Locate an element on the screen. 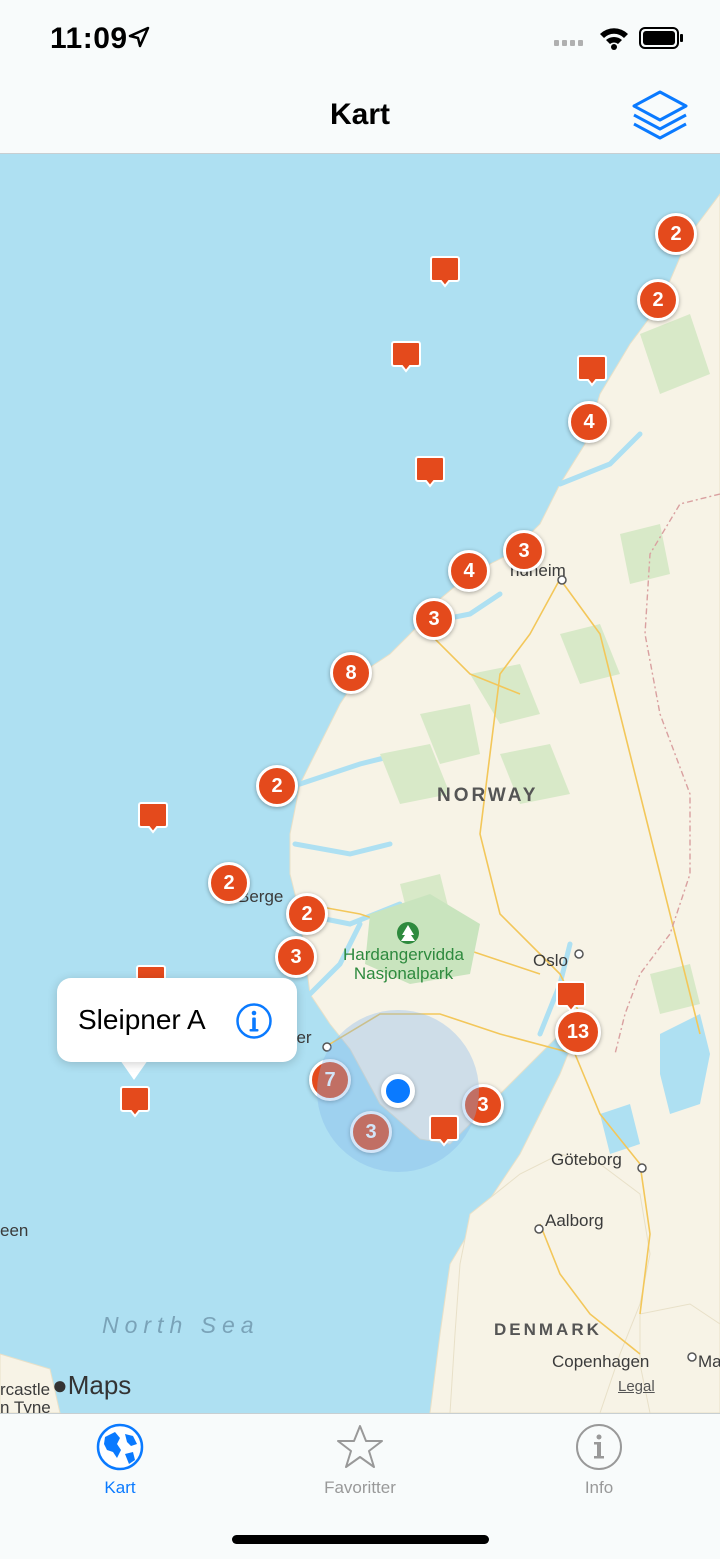  maps-logo-text: Maps is located at coordinates (99, 1385).